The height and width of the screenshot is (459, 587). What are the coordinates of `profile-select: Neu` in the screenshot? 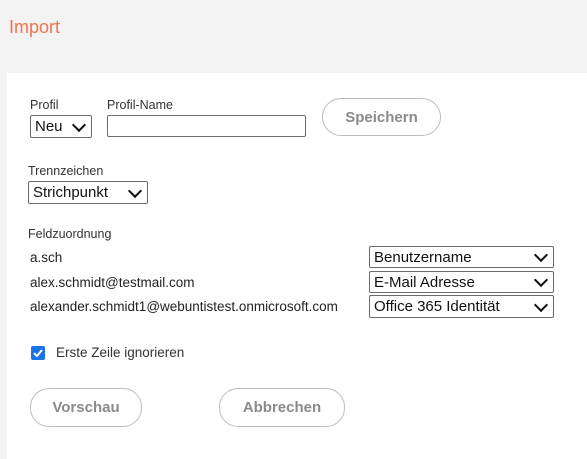 It's located at (61, 126).